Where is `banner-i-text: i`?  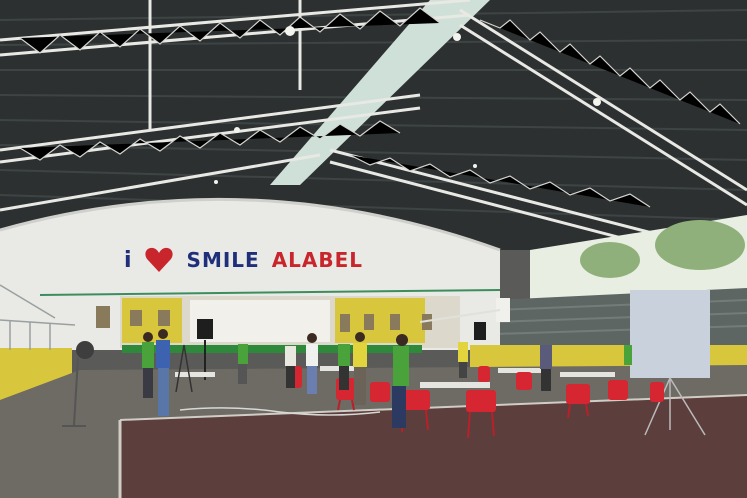
banner-i-text: i is located at coordinates (128, 260).